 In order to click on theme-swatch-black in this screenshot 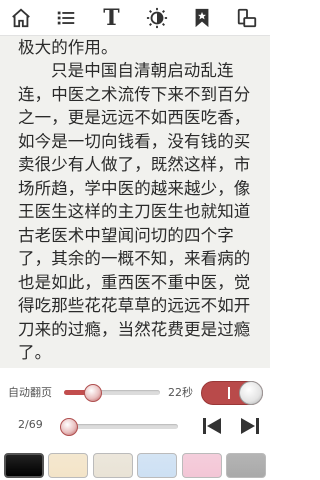, I will do `click(24, 465)`.